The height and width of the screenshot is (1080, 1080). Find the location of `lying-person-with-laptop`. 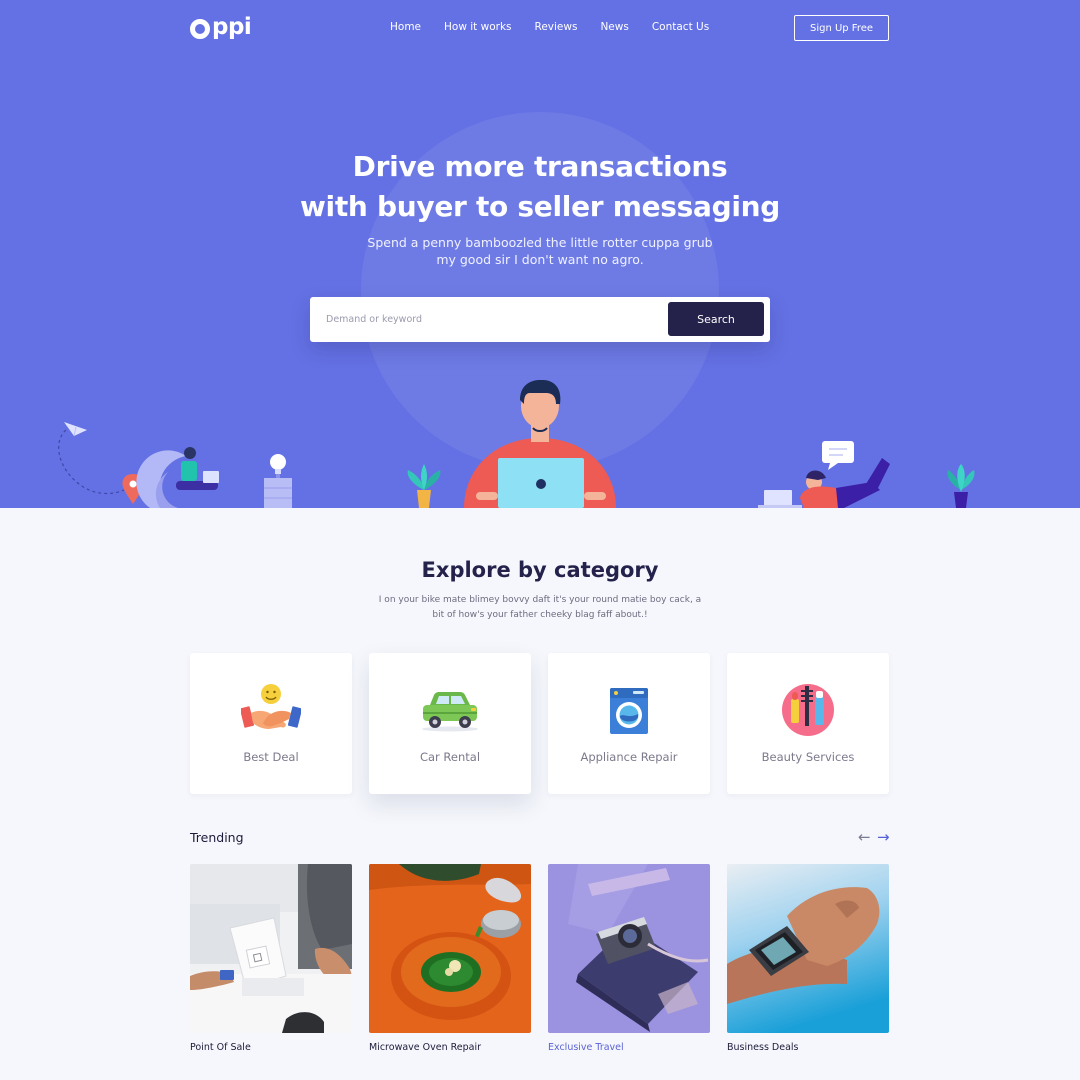

lying-person-with-laptop is located at coordinates (824, 483).